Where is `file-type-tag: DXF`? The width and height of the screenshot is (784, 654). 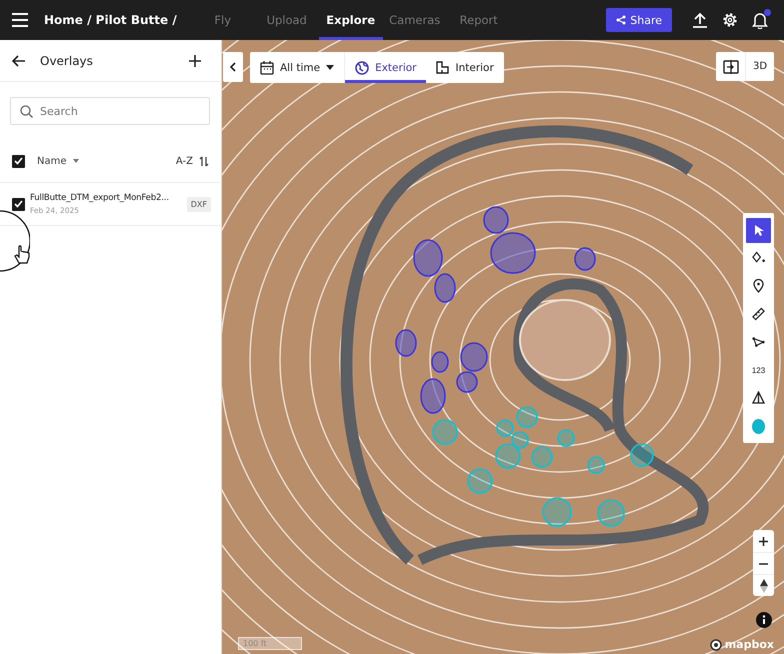
file-type-tag: DXF is located at coordinates (198, 204).